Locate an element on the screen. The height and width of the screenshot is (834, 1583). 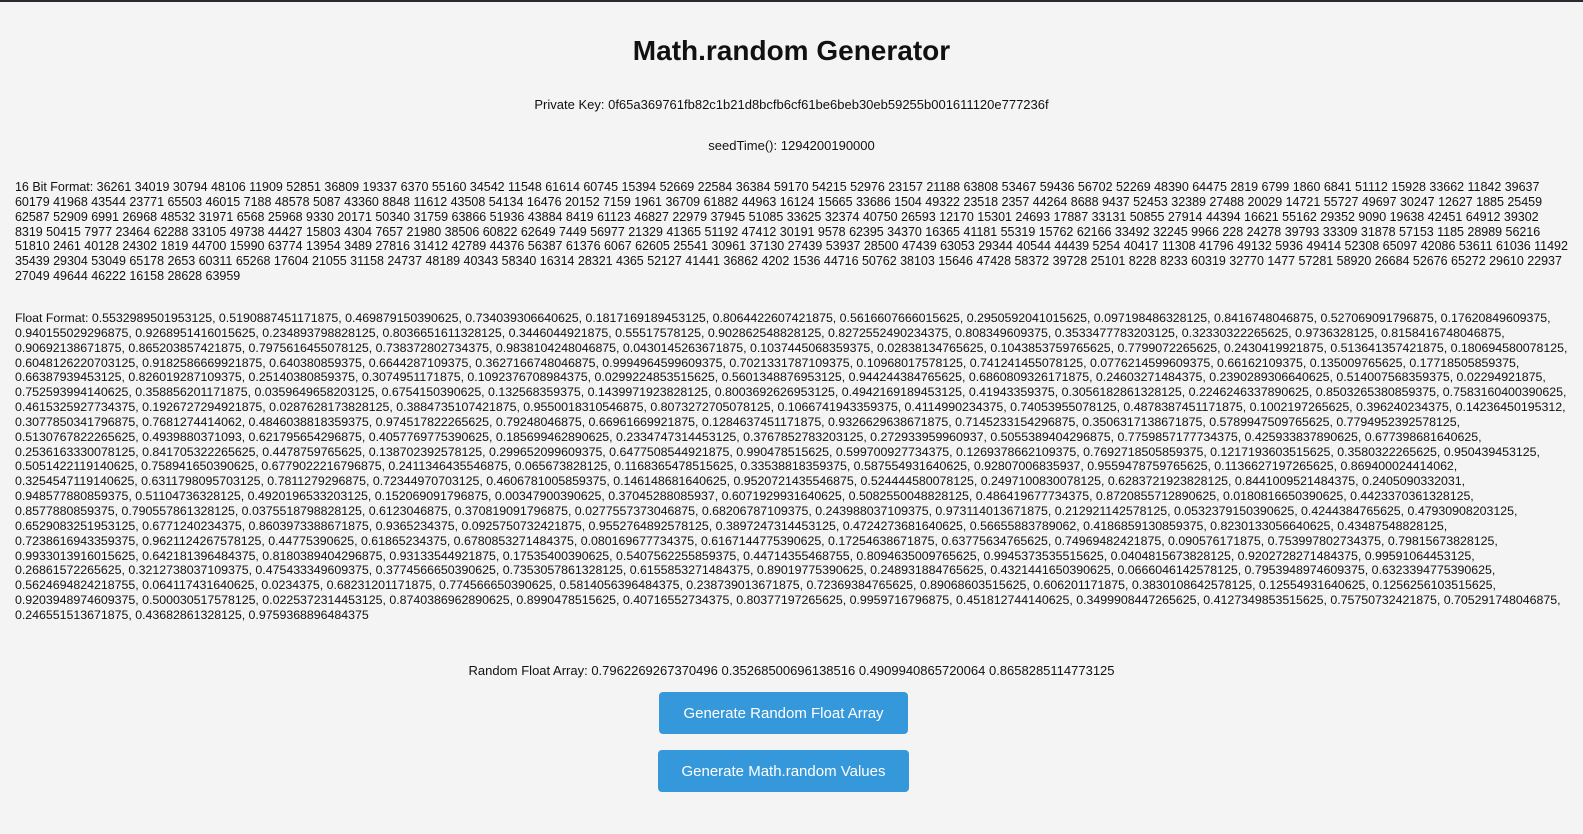
seed-time-line: seedTime(): 1294200190000 is located at coordinates (791, 146).